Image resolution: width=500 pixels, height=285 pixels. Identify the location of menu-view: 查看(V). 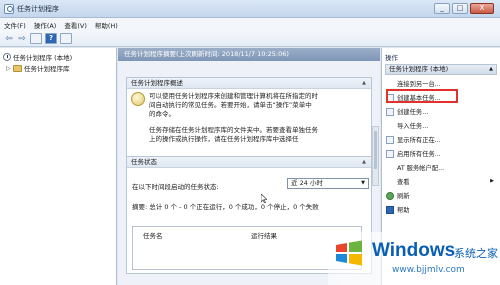
(75, 25).